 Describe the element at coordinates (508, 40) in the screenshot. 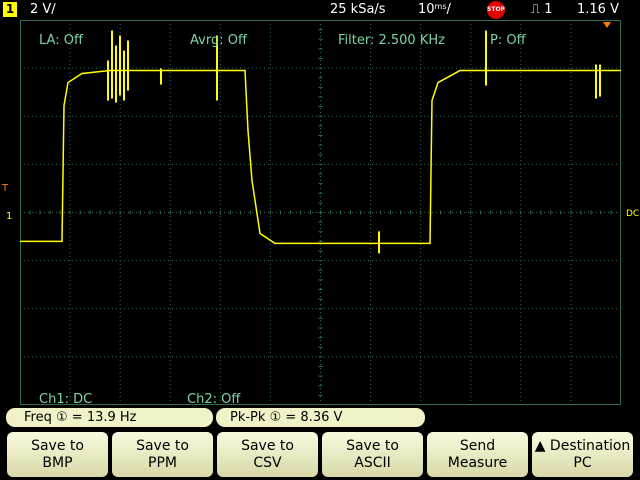

I see `peak-status: P: Off` at that location.